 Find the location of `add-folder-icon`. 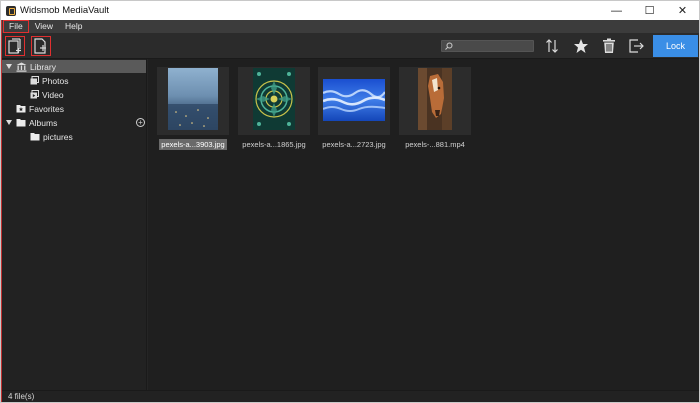

add-folder-icon is located at coordinates (40, 46).